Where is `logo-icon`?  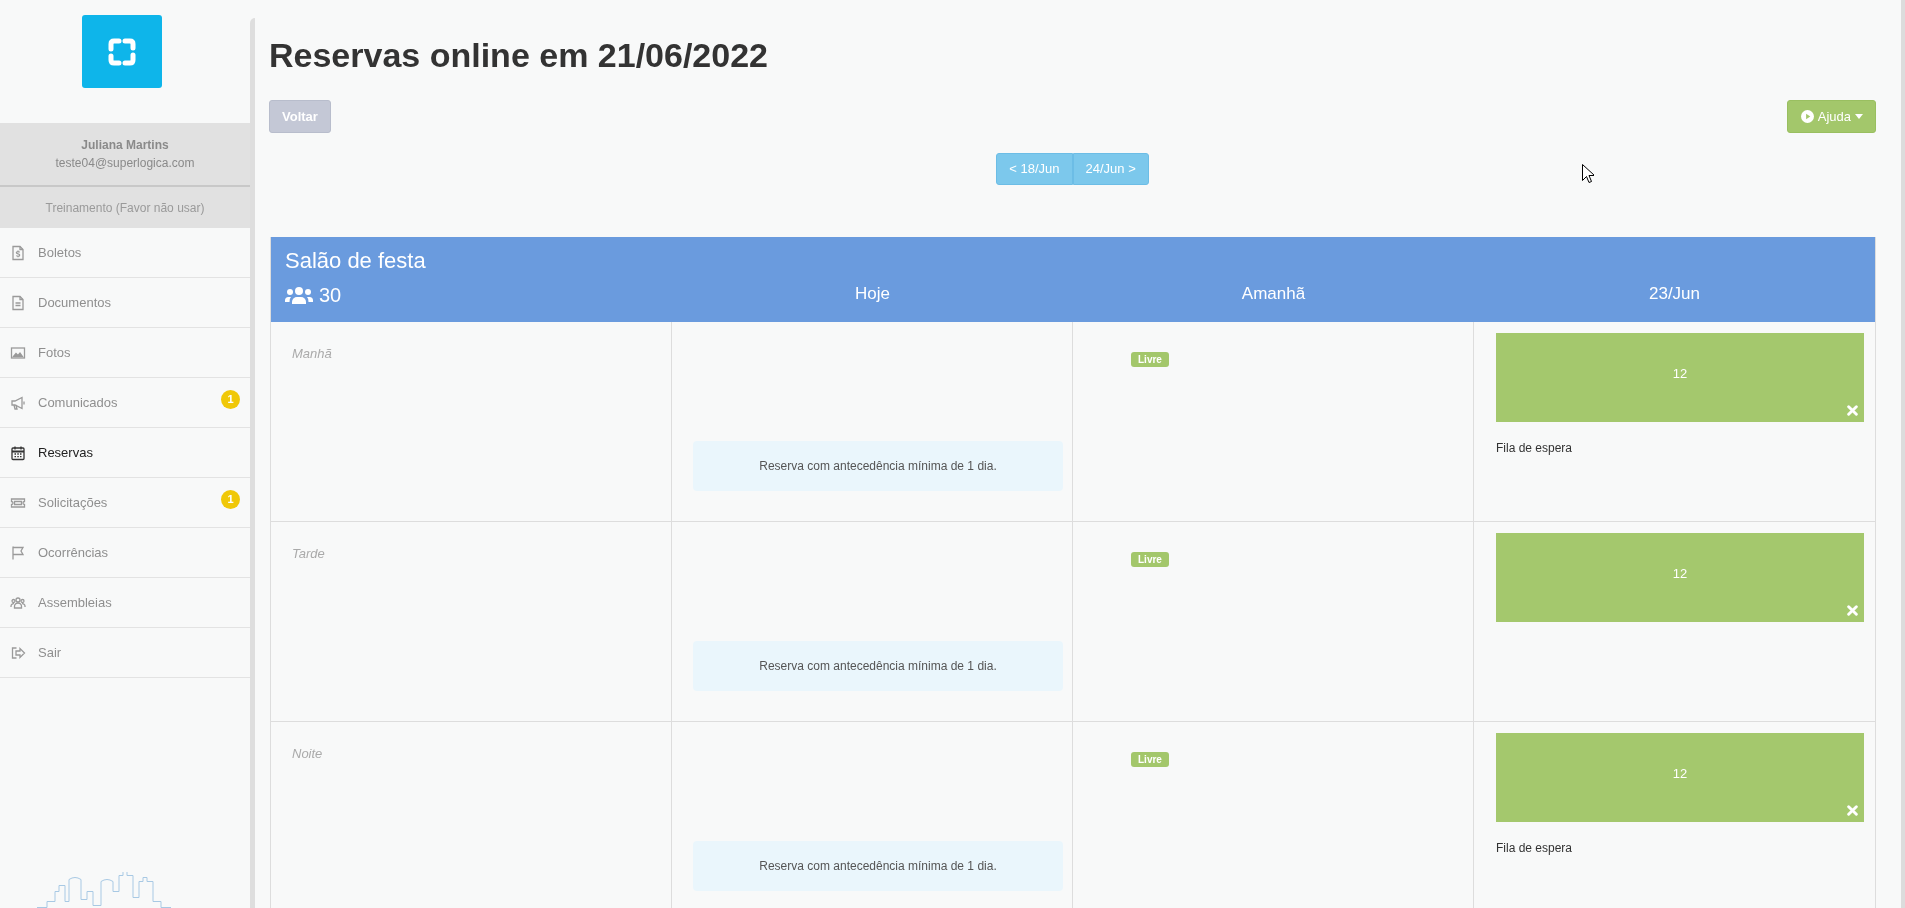 logo-icon is located at coordinates (122, 51).